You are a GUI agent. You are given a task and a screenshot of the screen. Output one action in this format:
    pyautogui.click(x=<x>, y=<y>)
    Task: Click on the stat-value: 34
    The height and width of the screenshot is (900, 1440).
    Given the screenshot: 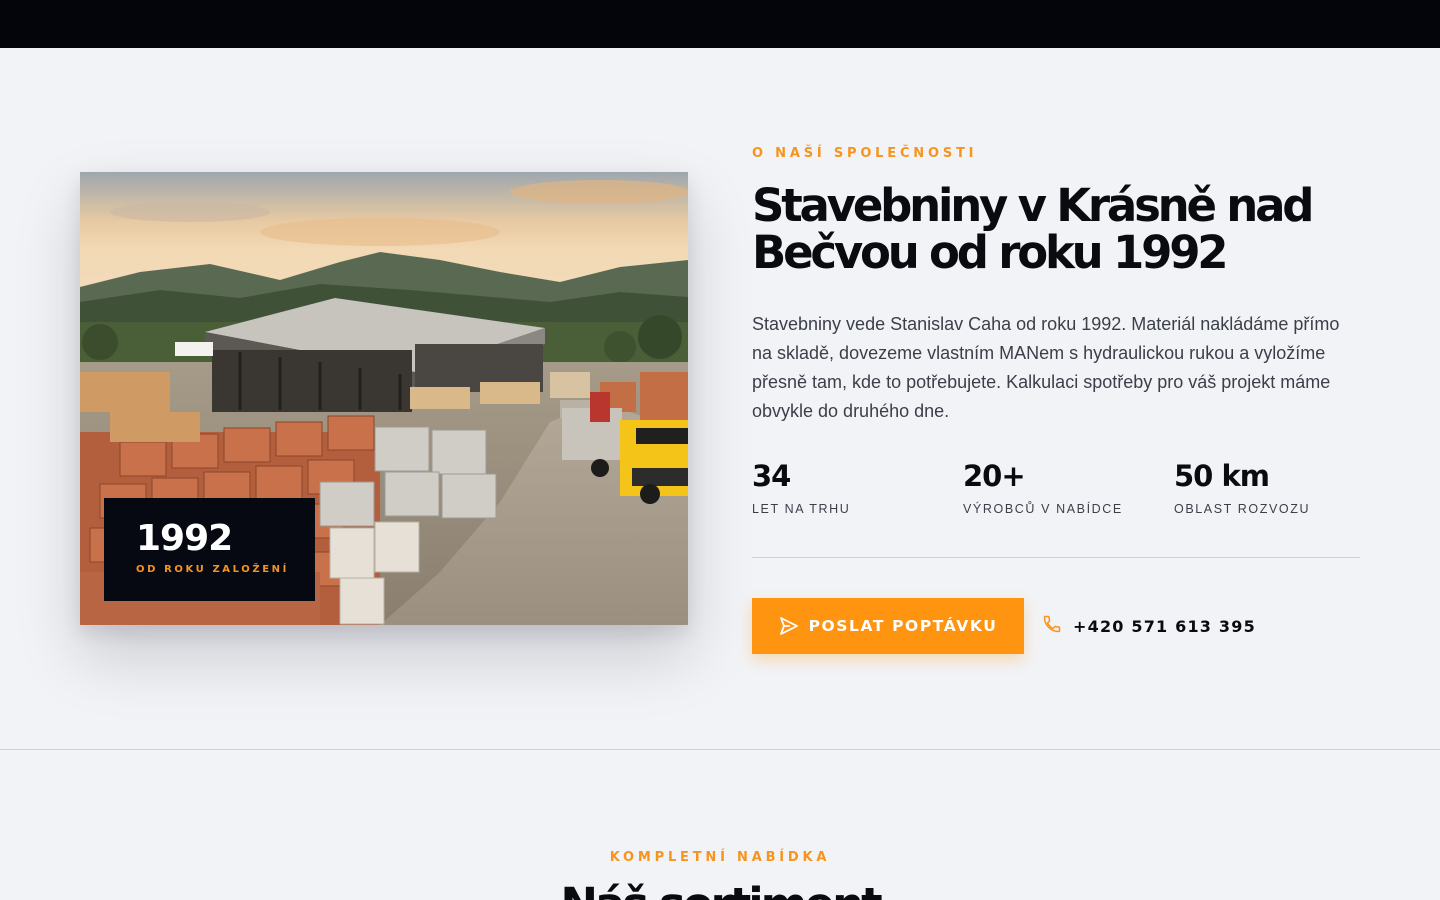 What is the action you would take?
    pyautogui.click(x=771, y=476)
    